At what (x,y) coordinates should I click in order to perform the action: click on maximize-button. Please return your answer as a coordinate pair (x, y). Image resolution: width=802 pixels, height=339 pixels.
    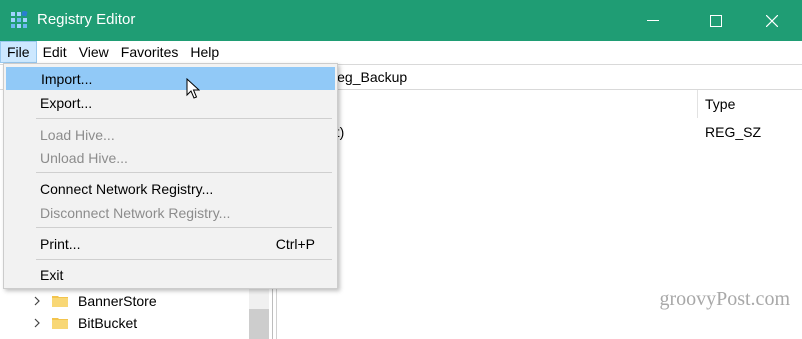
    Looking at the image, I should click on (716, 20).